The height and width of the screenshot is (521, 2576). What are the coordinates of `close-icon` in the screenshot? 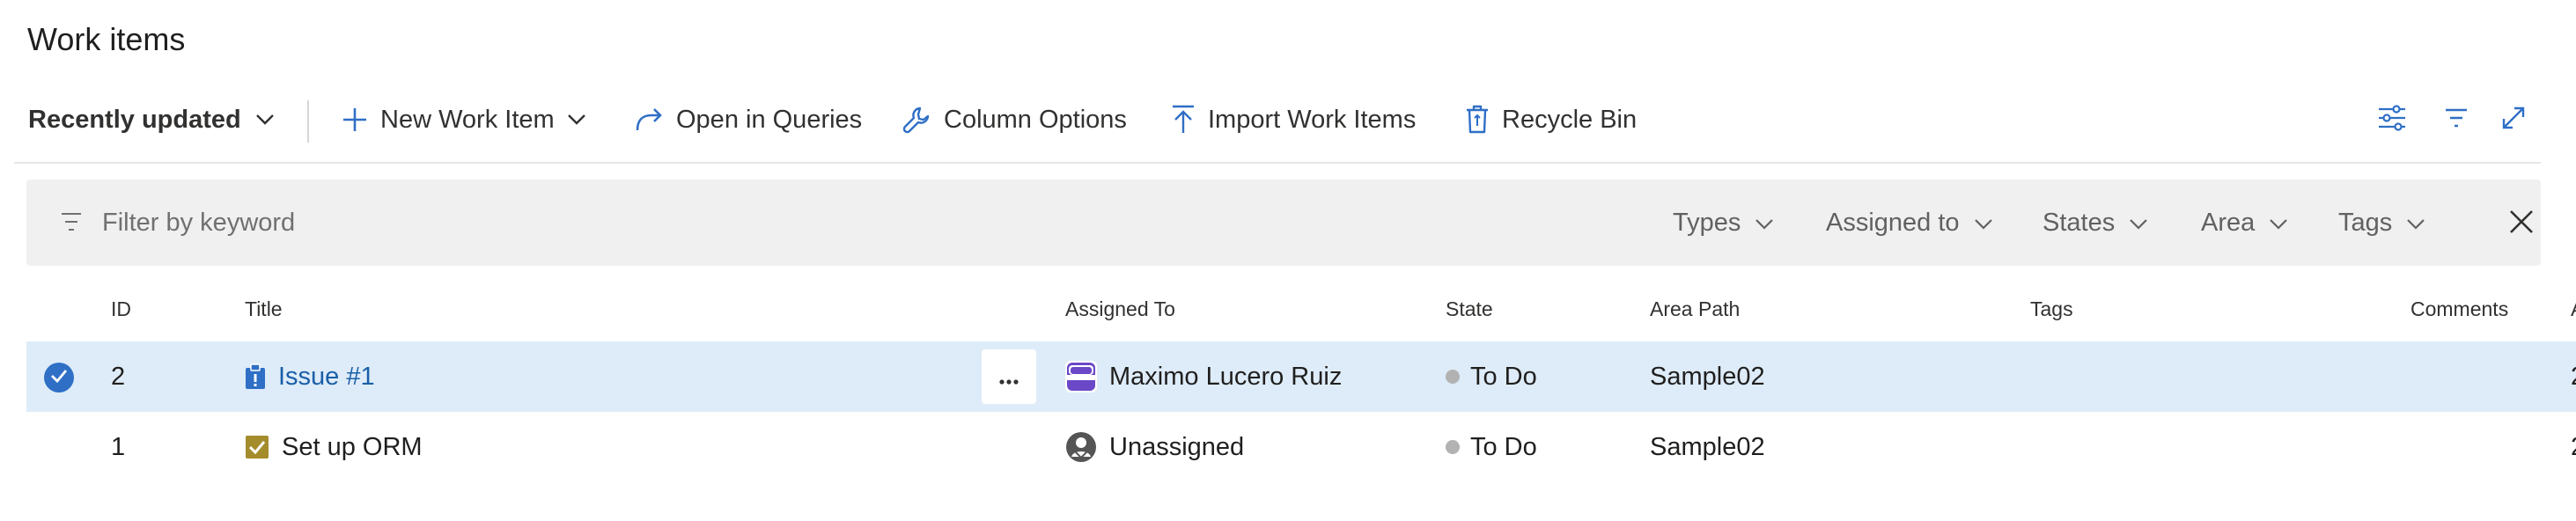 It's located at (2522, 224).